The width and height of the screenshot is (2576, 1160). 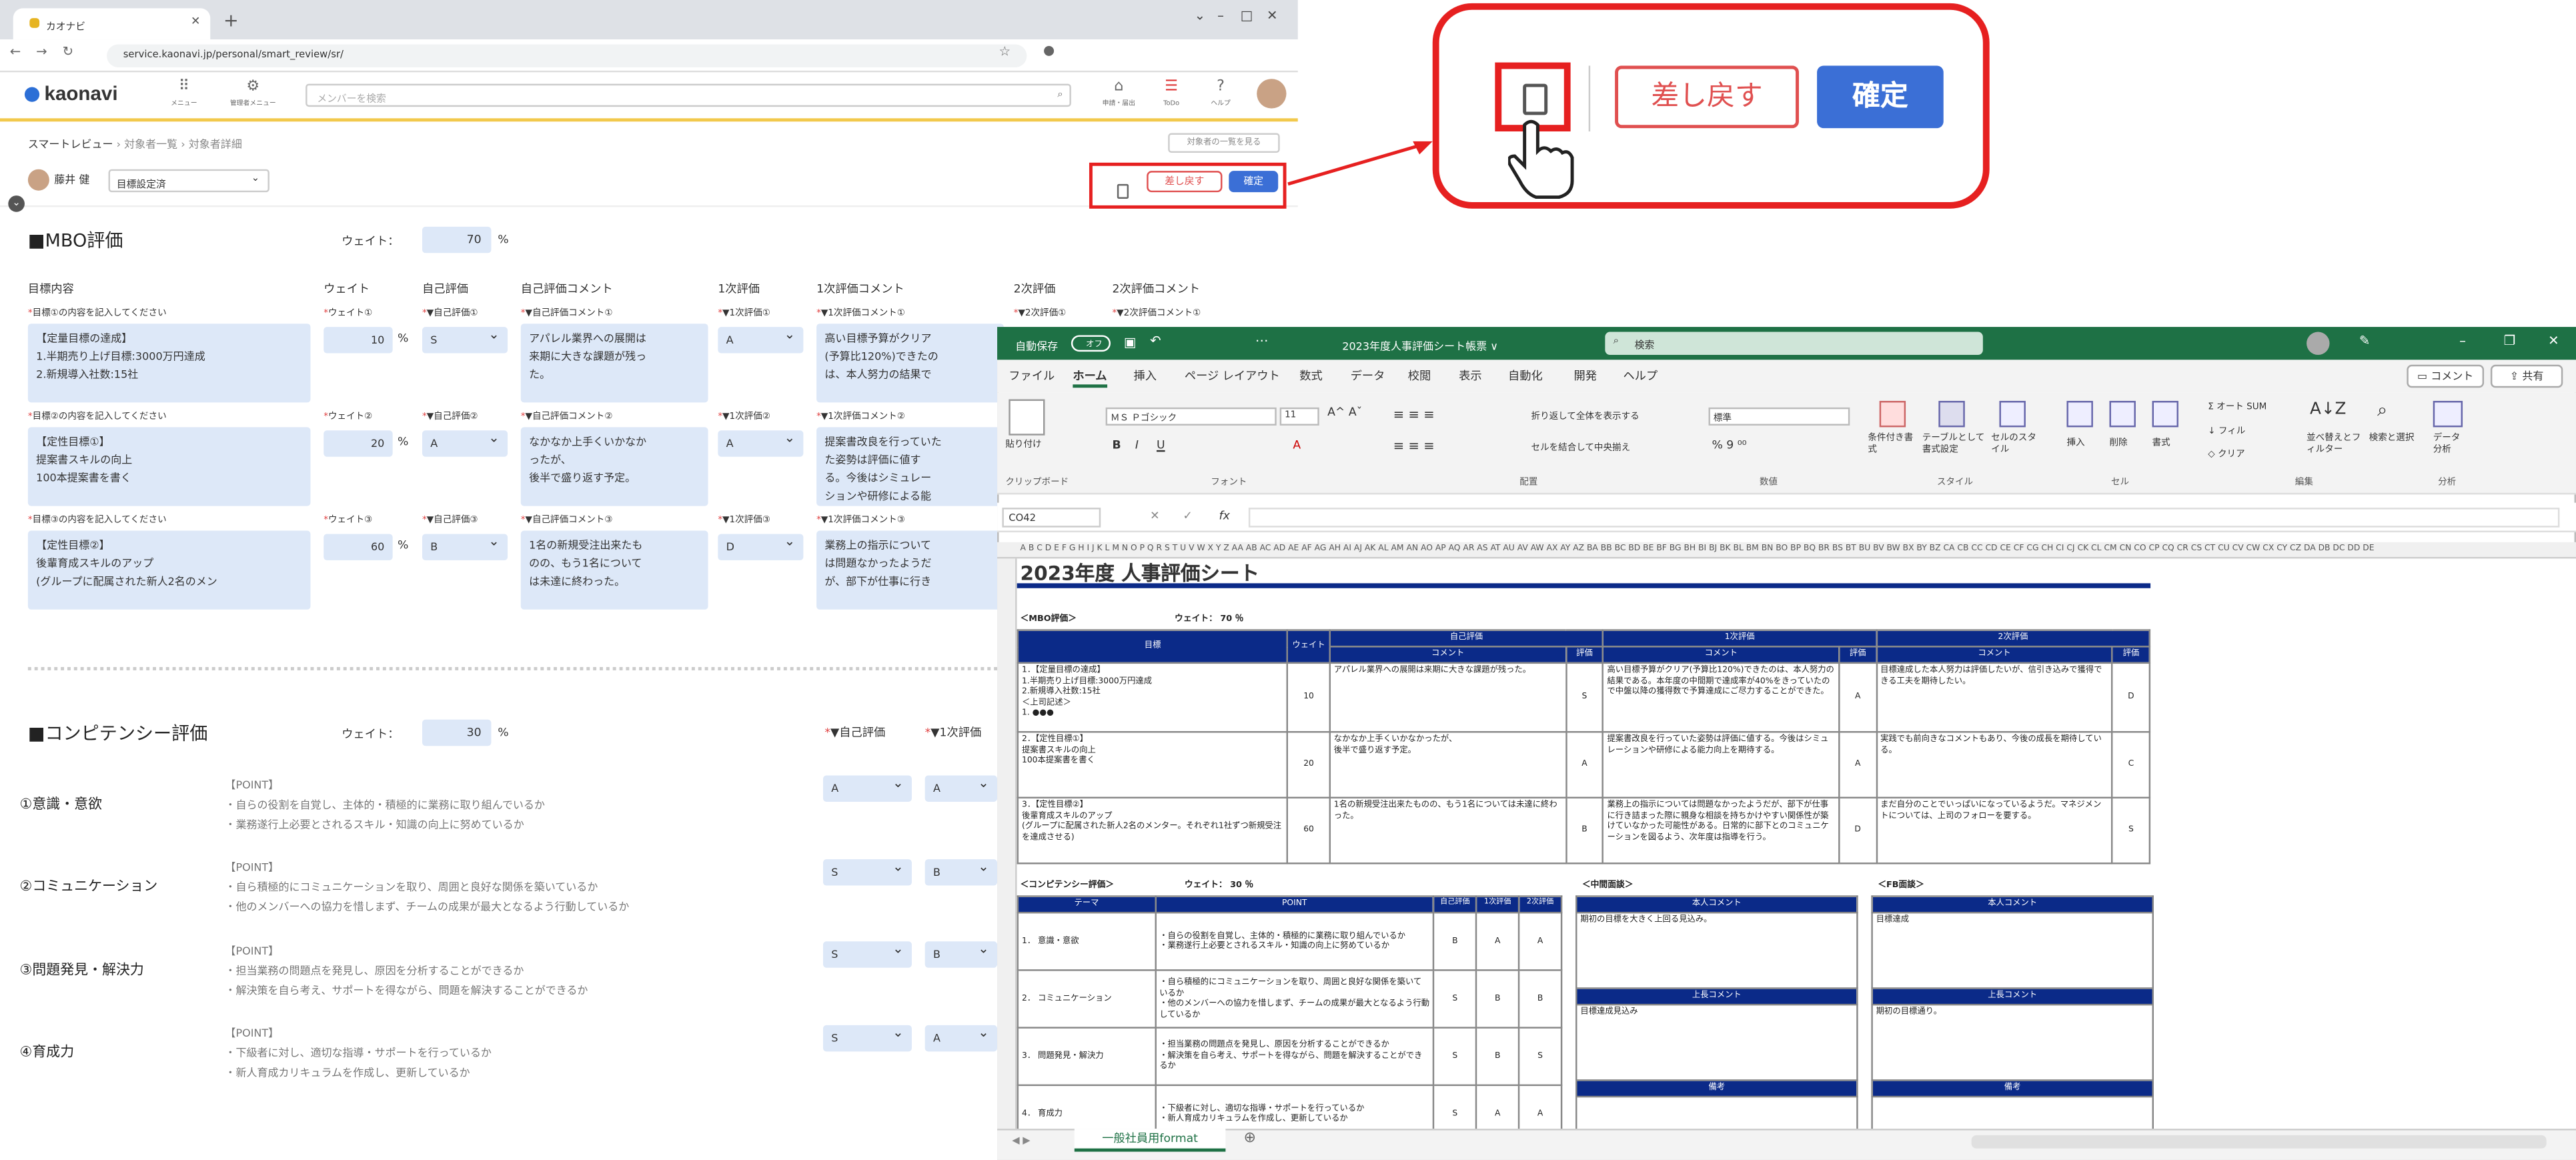 What do you see at coordinates (1220, 16) in the screenshot?
I see `minimize-icon: –` at bounding box center [1220, 16].